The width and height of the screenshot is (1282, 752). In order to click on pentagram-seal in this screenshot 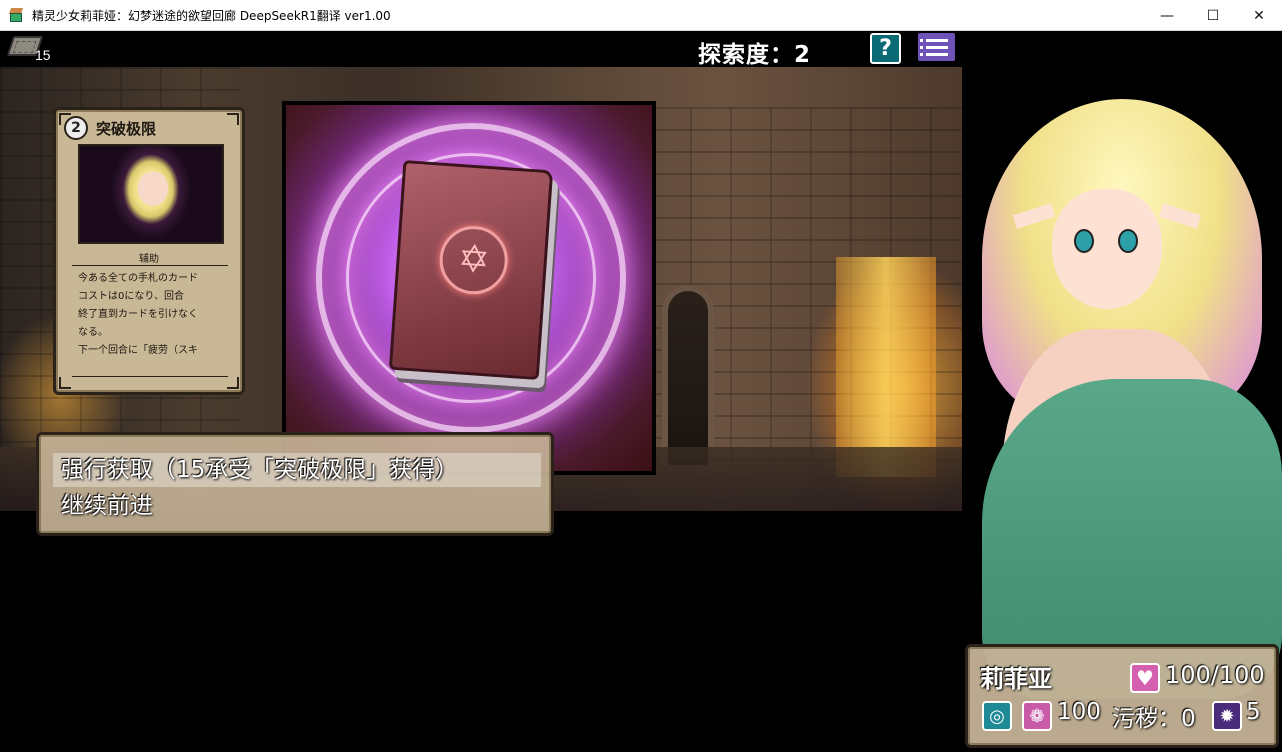, I will do `click(473, 260)`.